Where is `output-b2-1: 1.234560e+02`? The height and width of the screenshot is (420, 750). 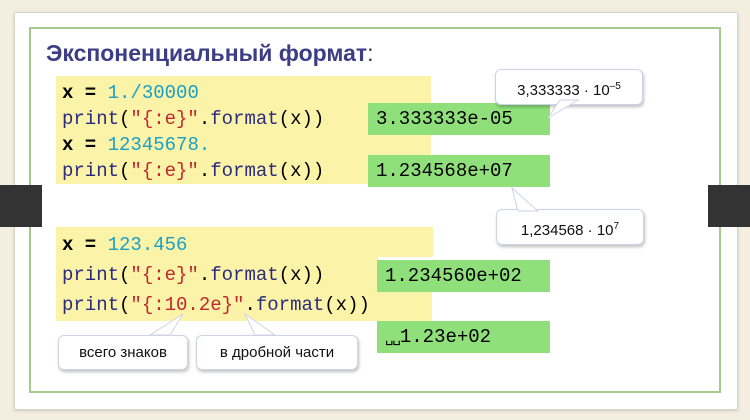
output-b2-1: 1.234560e+02 is located at coordinates (463, 276).